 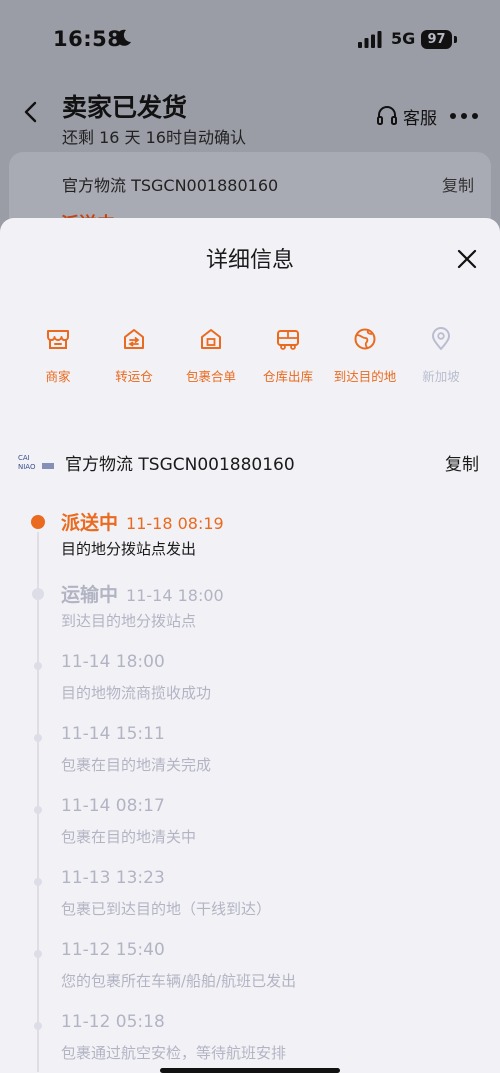 I want to click on status-bar: 16:58 5G 97, so click(x=250, y=40).